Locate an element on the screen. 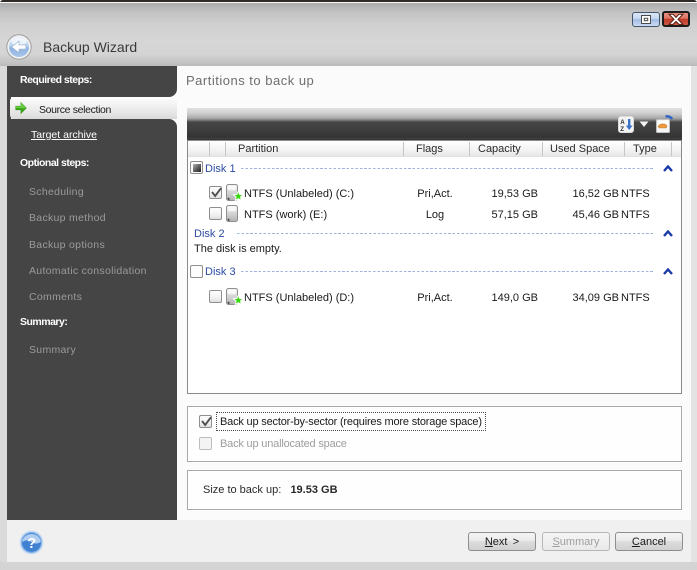  svg-text: Z is located at coordinates (622, 129).